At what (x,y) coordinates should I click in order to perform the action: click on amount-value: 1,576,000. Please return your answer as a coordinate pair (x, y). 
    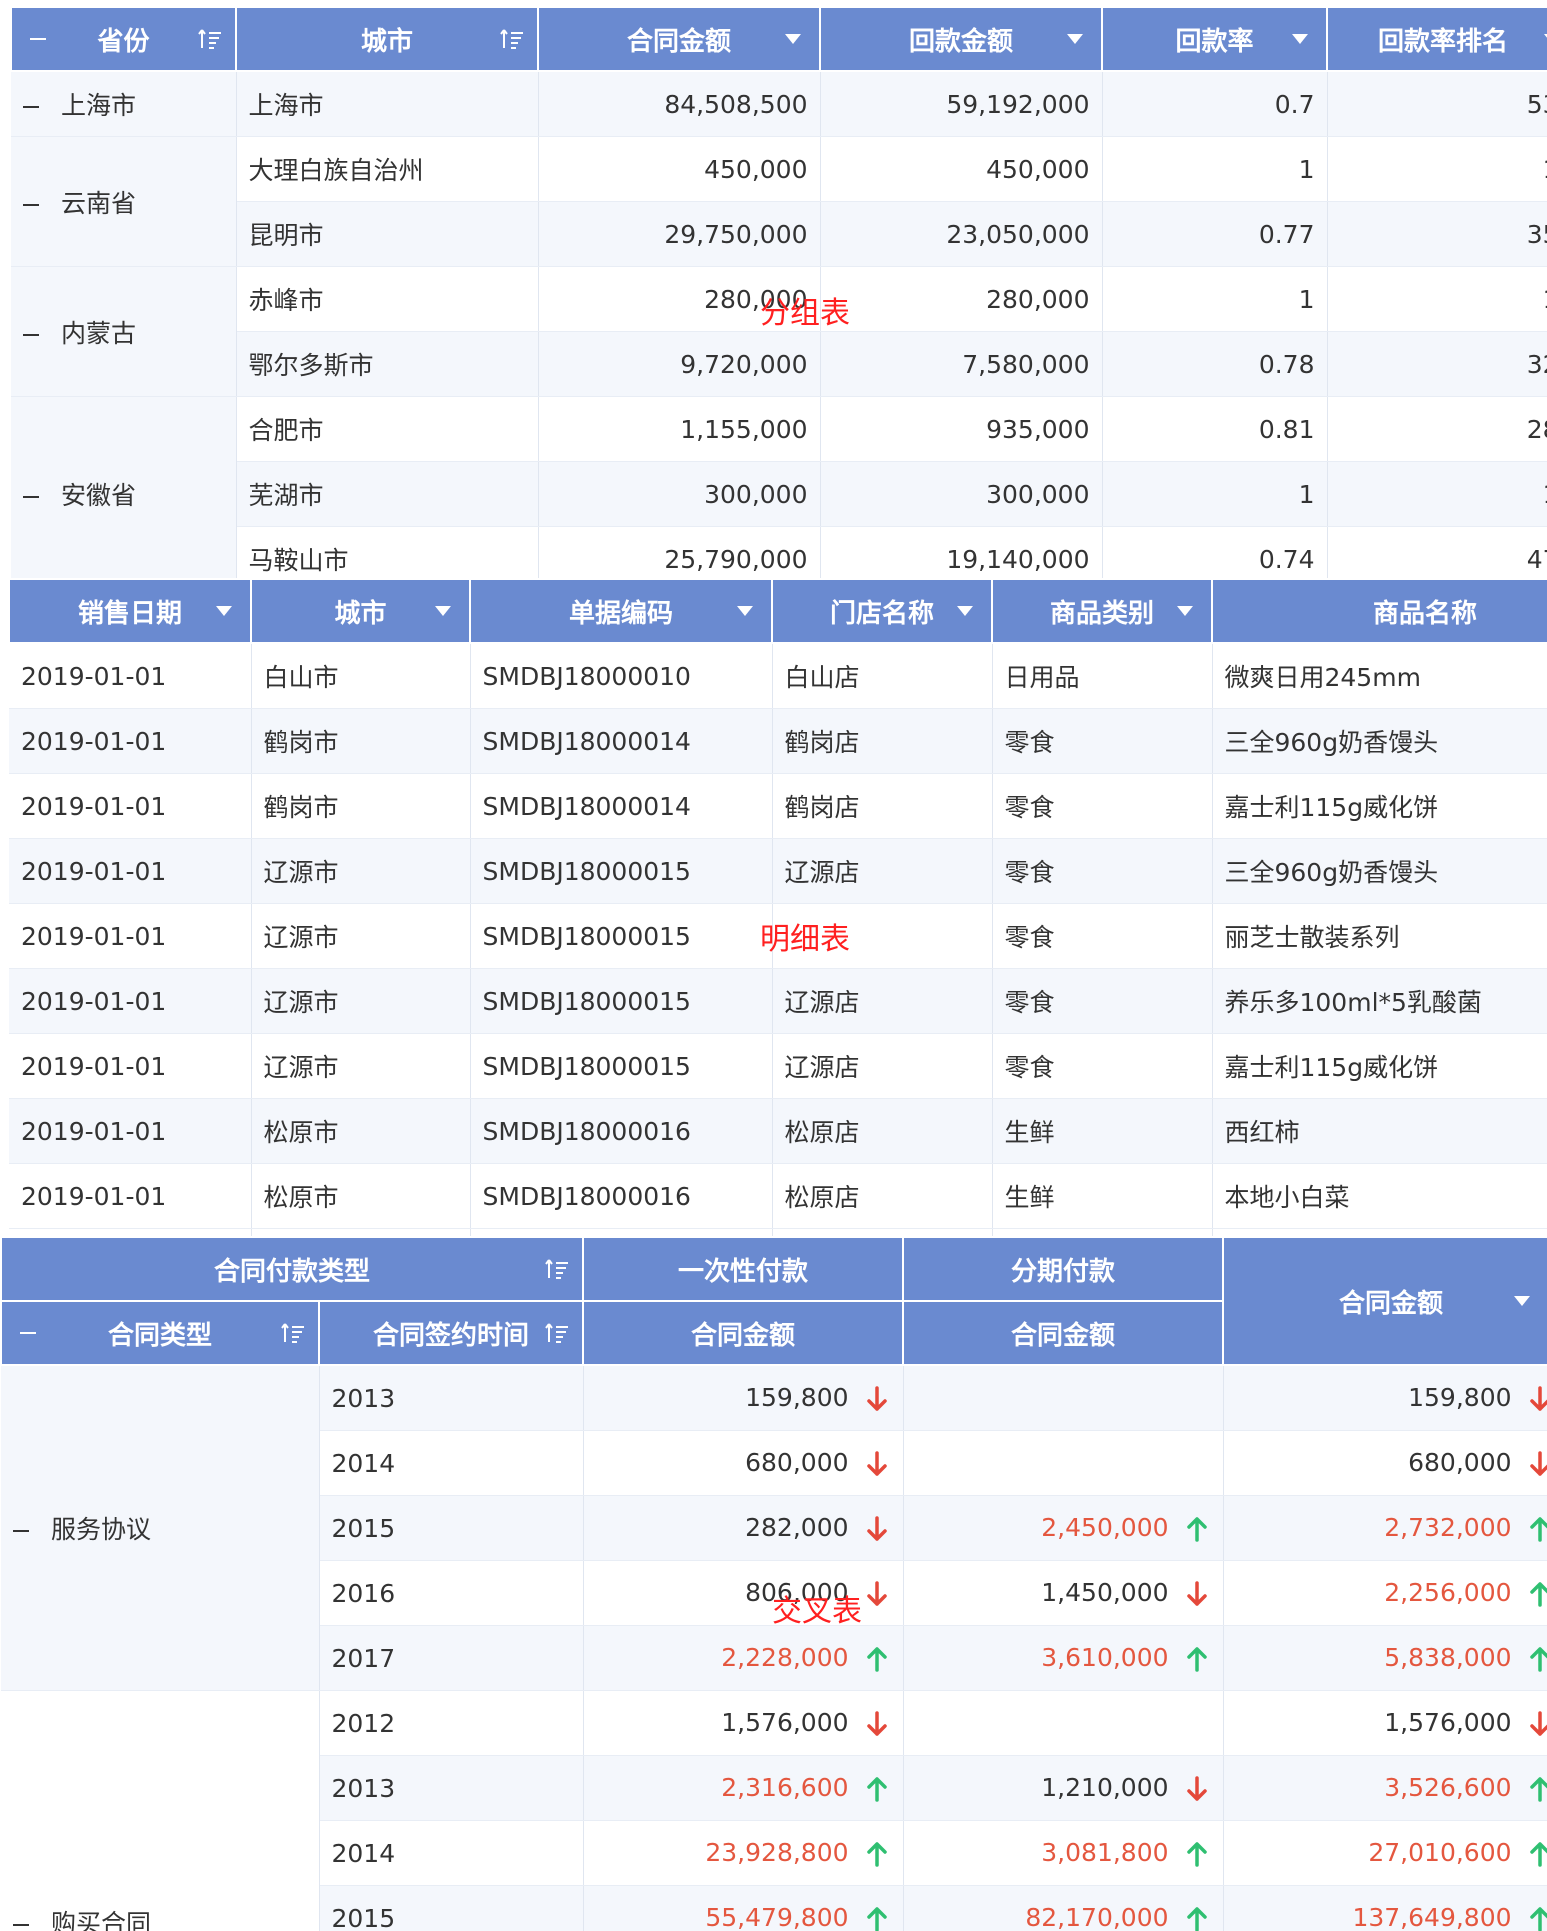
    Looking at the image, I should click on (1448, 1722).